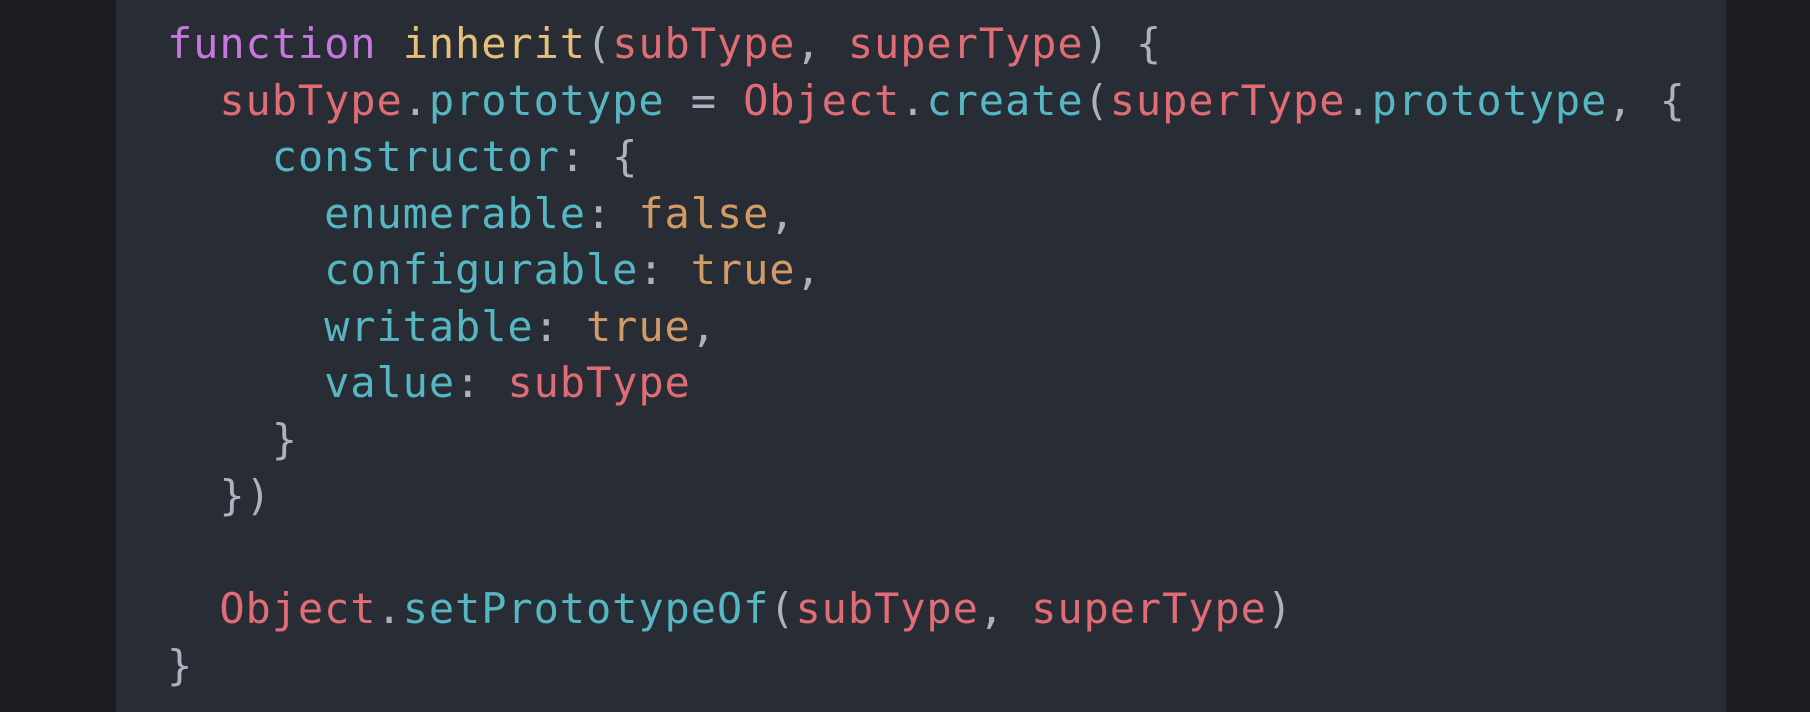 Image resolution: width=1810 pixels, height=712 pixels. I want to click on code-token-punct: ), so click(1280, 608).